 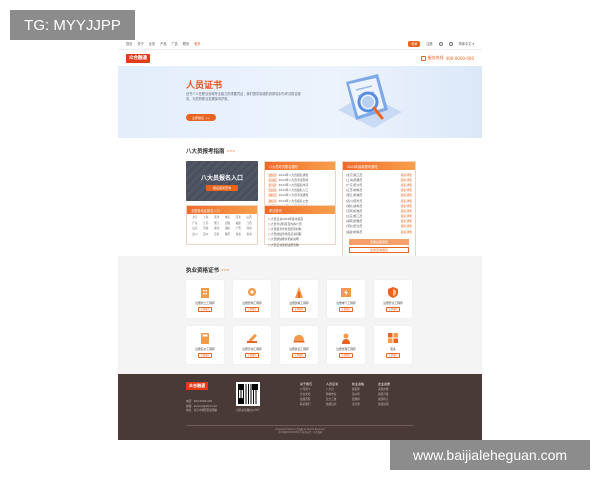 I want to click on certificate-card: 注册造价工程师 立即报名, so click(x=205, y=345).